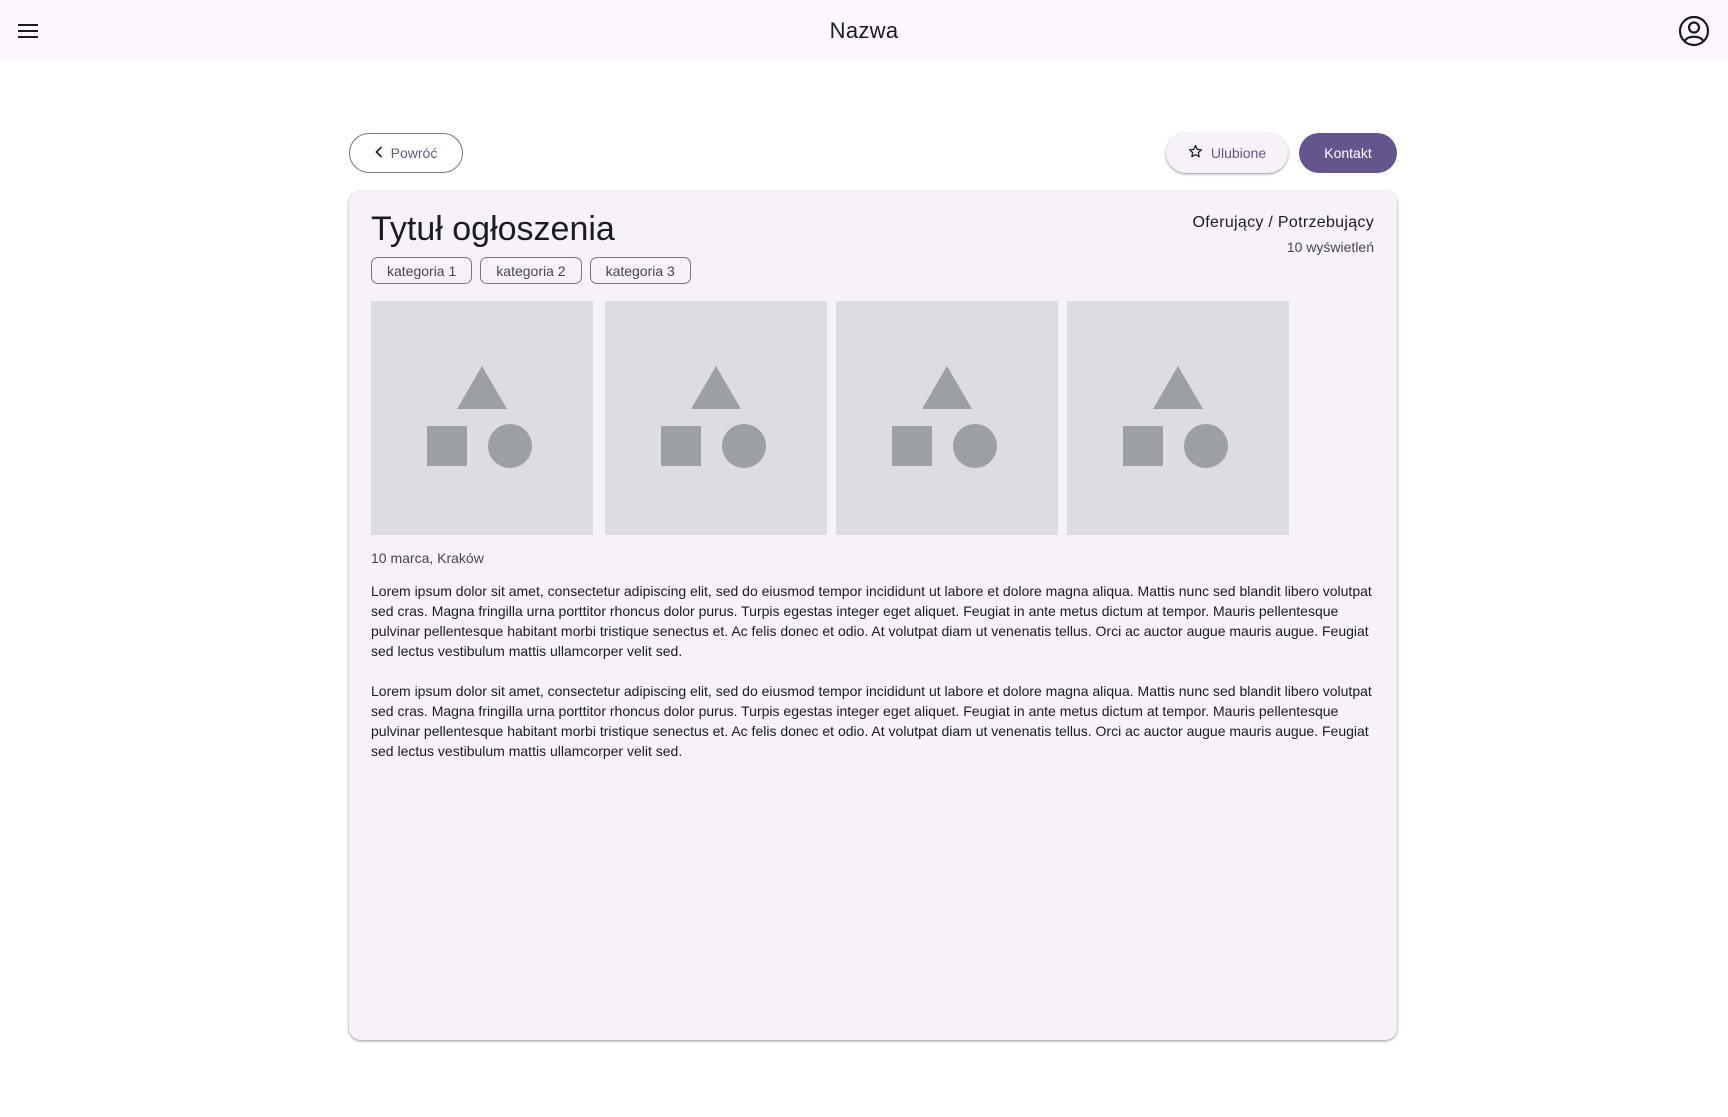 The width and height of the screenshot is (1728, 1117). I want to click on app-title: Nazwa, so click(864, 30).